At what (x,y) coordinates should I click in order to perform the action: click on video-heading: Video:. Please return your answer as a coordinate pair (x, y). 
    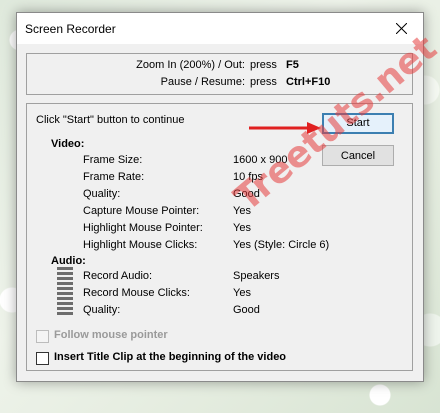
    Looking at the image, I should click on (68, 144).